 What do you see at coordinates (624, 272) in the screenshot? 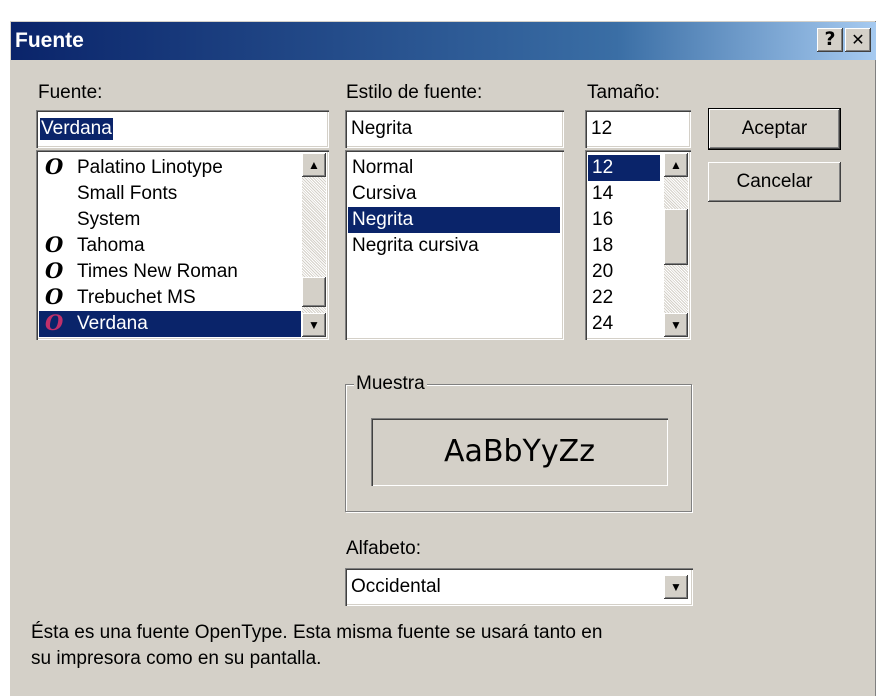
I see `size-list-item: 20` at bounding box center [624, 272].